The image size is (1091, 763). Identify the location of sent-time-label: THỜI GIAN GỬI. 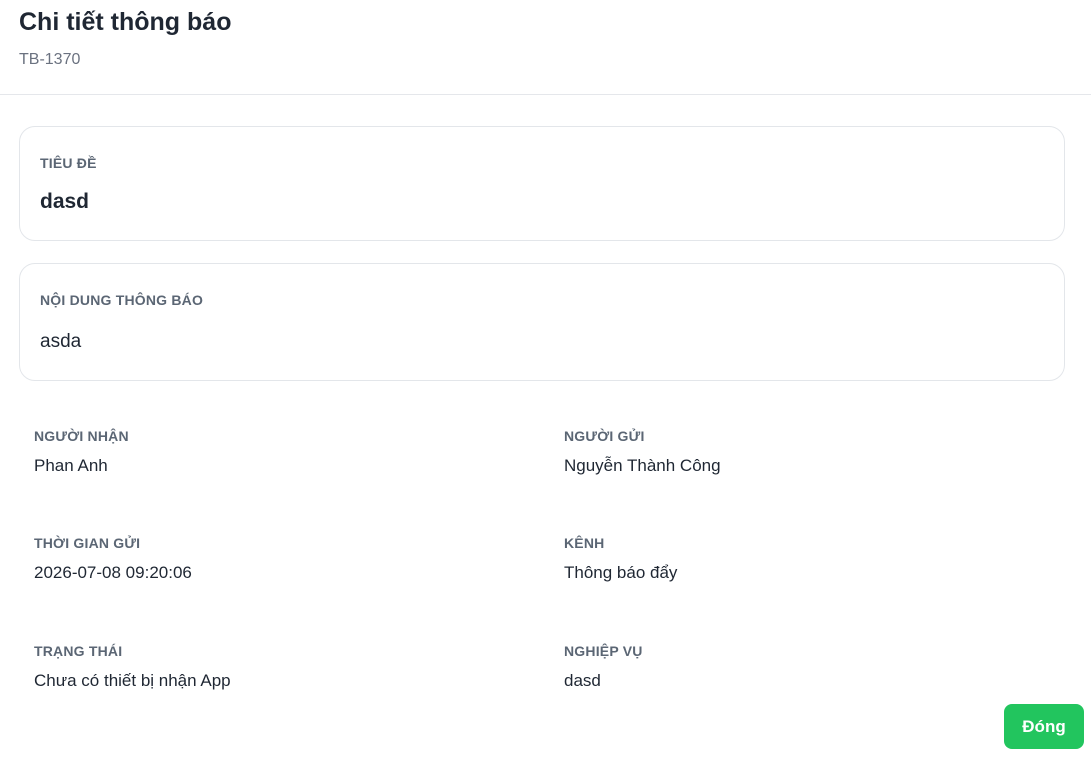
(87, 543).